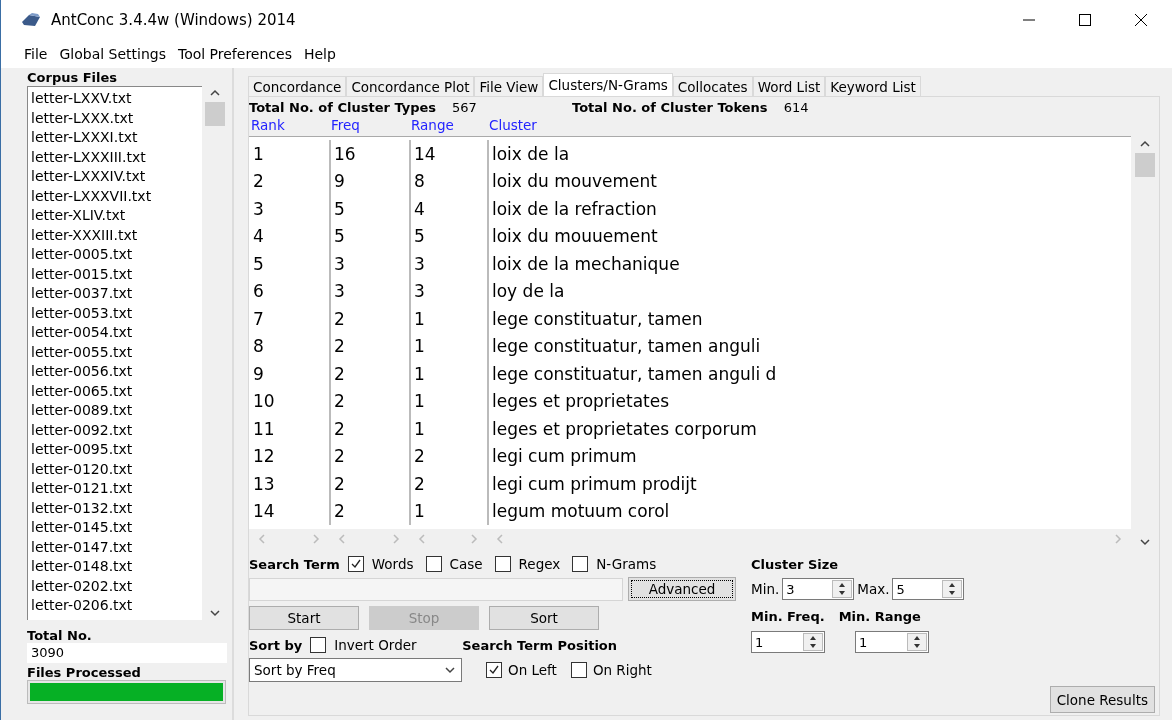  What do you see at coordinates (116, 489) in the screenshot?
I see `corpus-file-name: letter-0121.txt` at bounding box center [116, 489].